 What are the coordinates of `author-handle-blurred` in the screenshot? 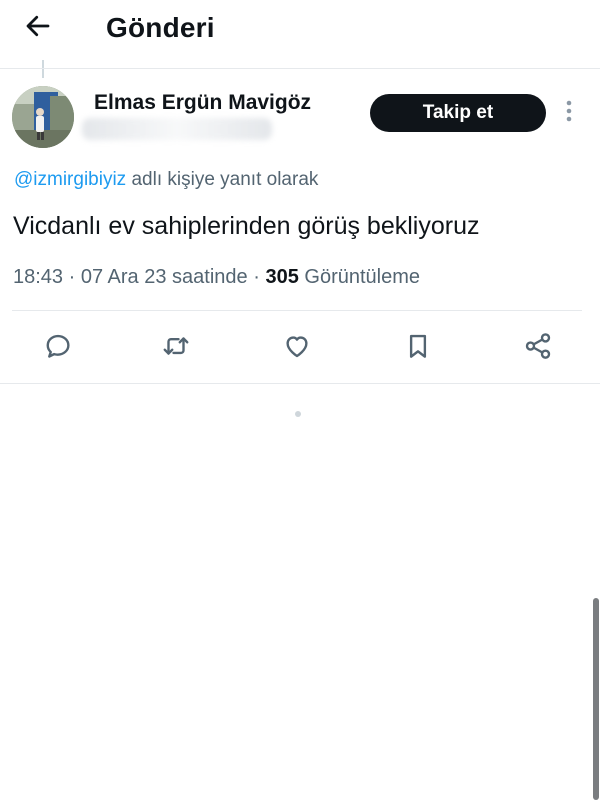 It's located at (177, 129).